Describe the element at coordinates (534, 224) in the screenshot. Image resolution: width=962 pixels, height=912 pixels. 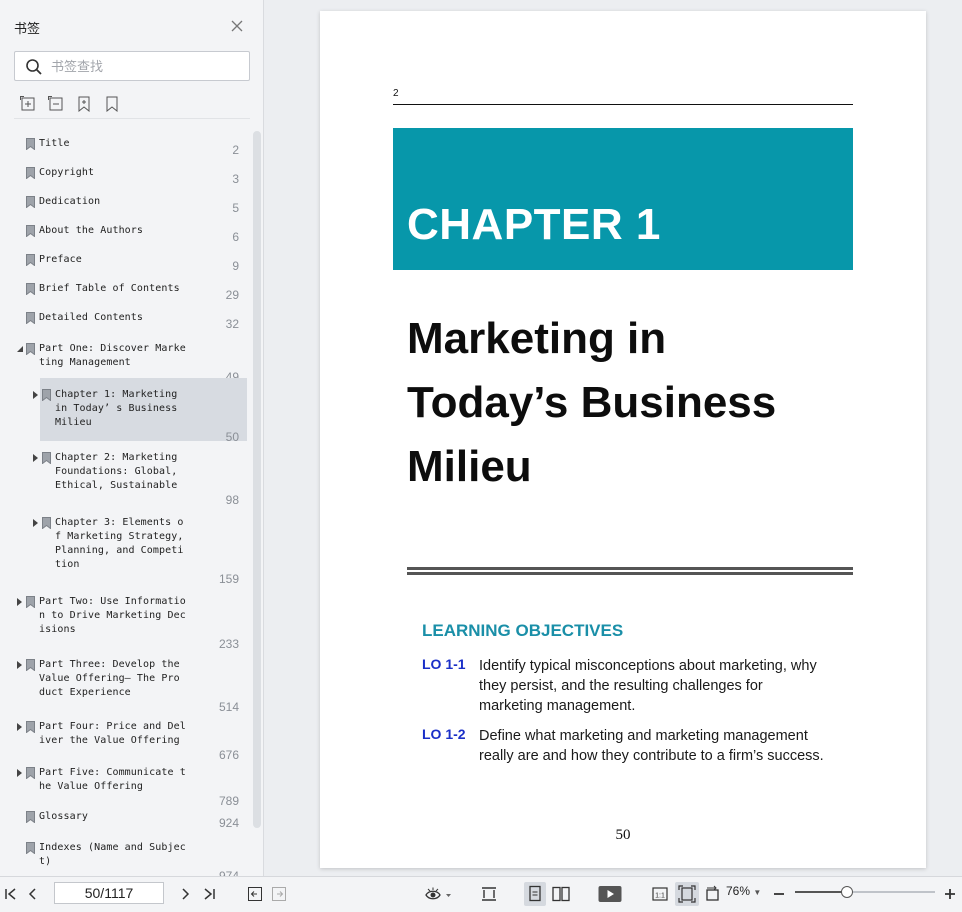
I see `chapter-label: CHAPTER 1` at that location.